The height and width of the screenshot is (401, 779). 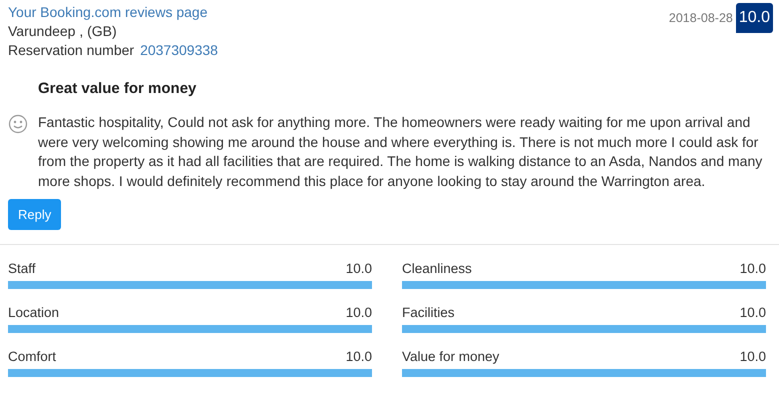 What do you see at coordinates (179, 50) in the screenshot?
I see `reservation-number: 2037309338` at bounding box center [179, 50].